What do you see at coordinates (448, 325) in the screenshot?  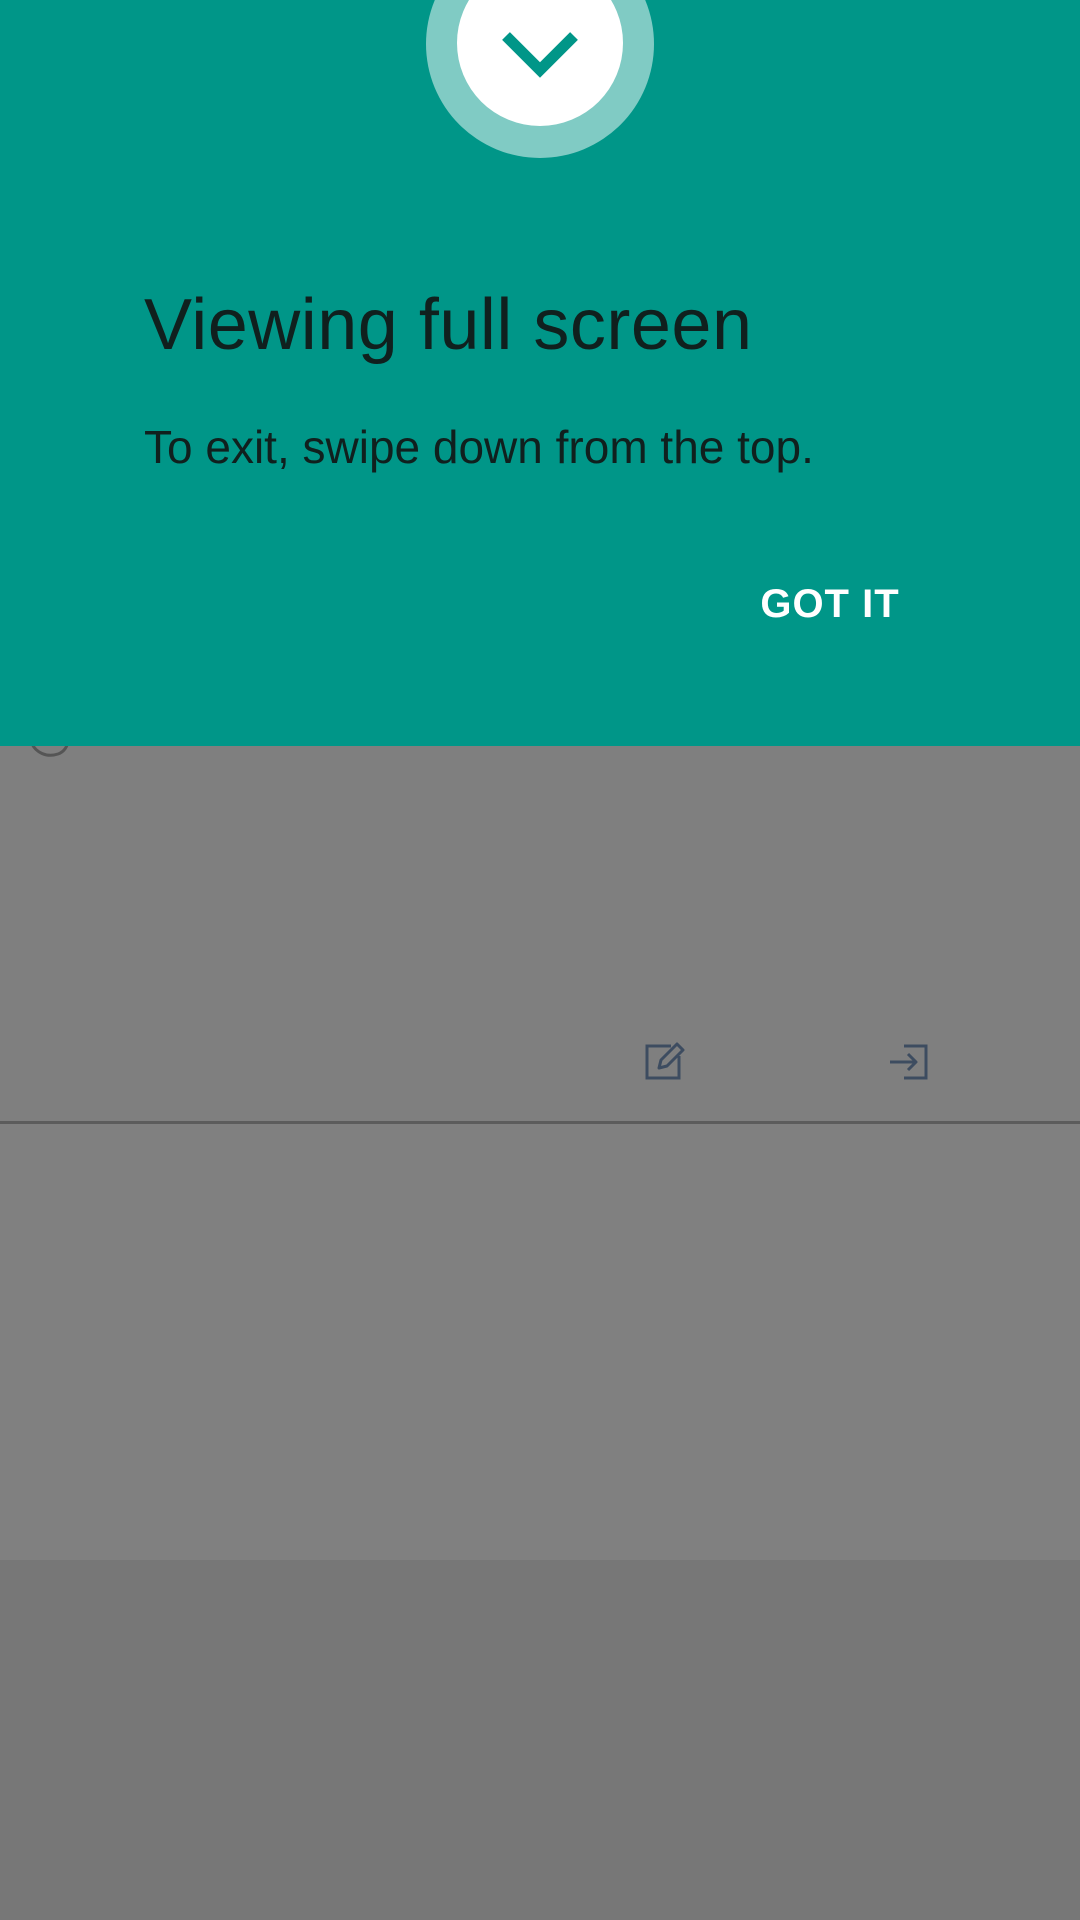 I see `panel-title: Viewing full screen` at bounding box center [448, 325].